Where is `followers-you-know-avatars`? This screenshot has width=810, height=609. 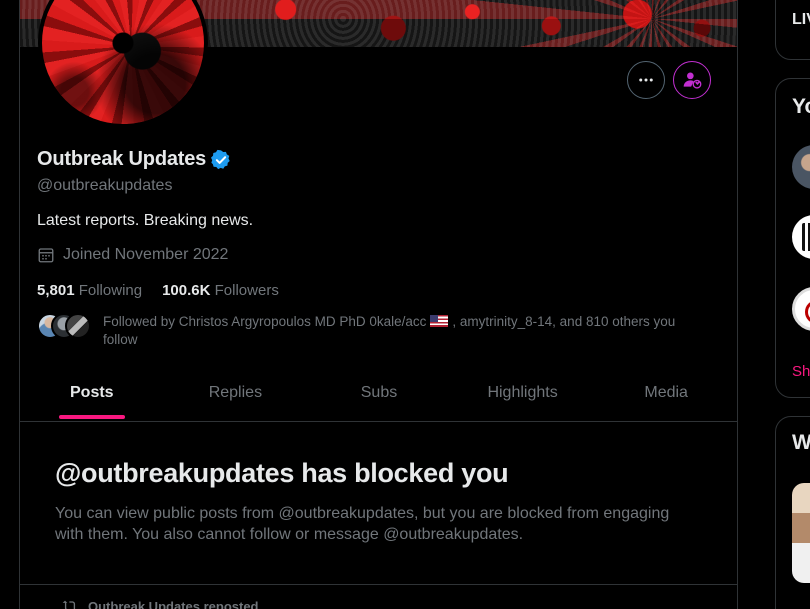 followers-you-know-avatars is located at coordinates (65, 326).